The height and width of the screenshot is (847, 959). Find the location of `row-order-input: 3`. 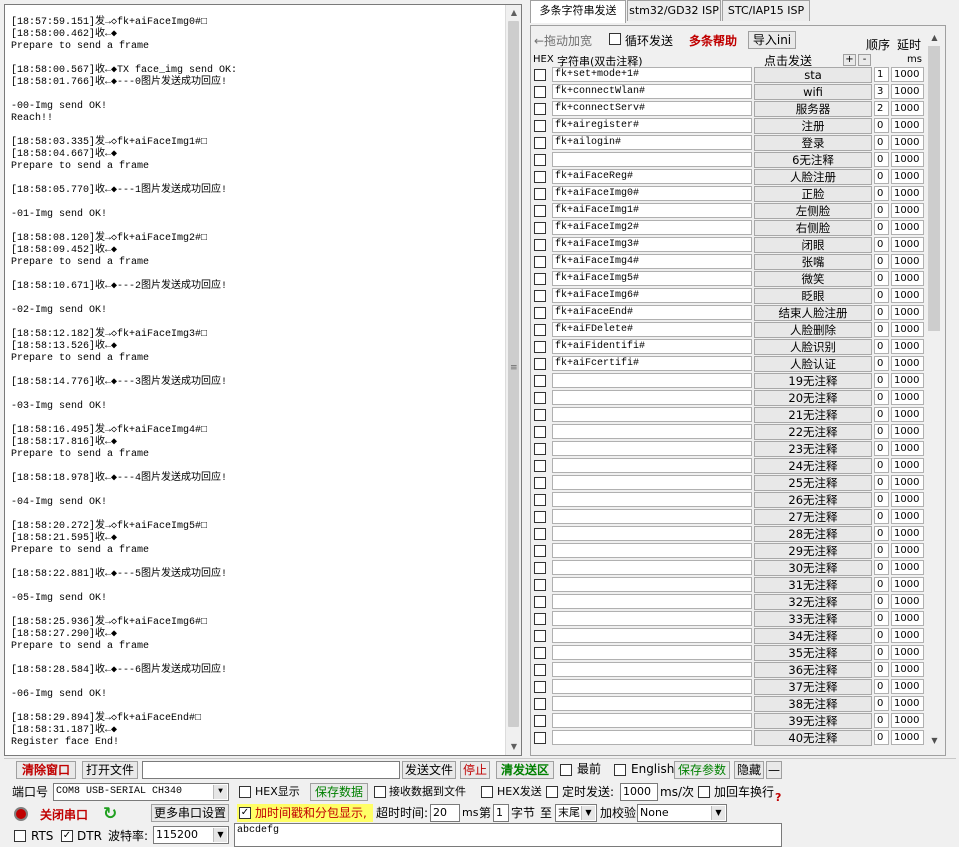

row-order-input: 3 is located at coordinates (881, 91).